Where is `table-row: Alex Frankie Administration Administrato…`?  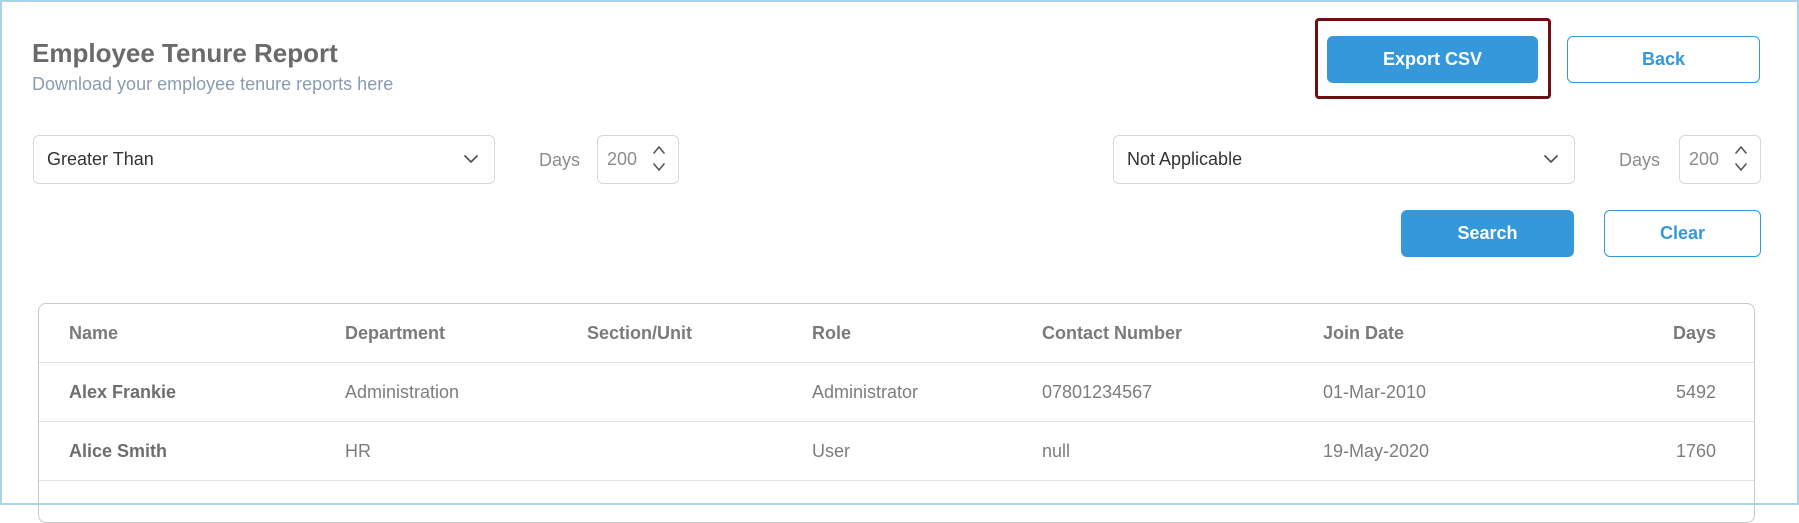
table-row: Alex Frankie Administration Administrato… is located at coordinates (896, 392).